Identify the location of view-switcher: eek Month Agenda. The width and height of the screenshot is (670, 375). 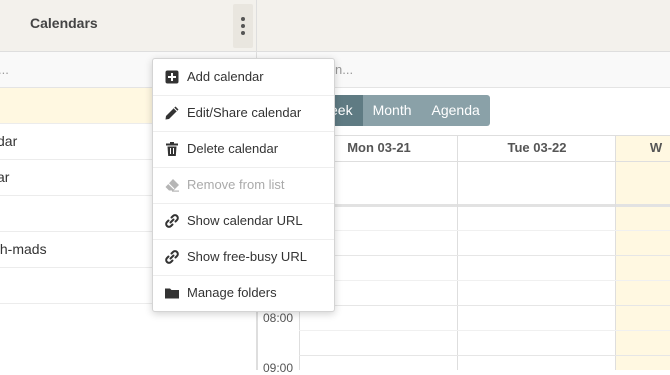
(405, 110).